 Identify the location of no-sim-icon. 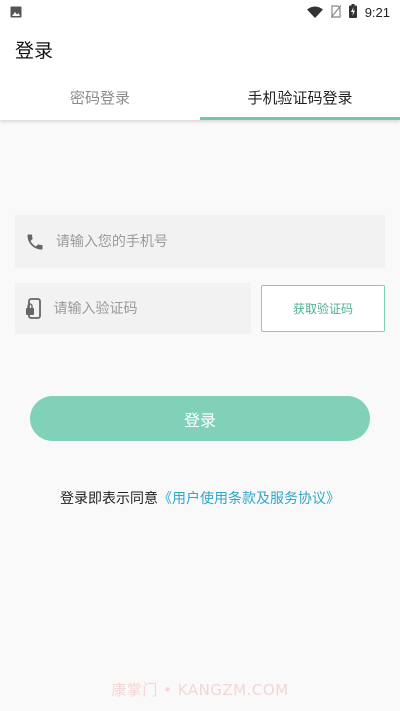
(336, 12).